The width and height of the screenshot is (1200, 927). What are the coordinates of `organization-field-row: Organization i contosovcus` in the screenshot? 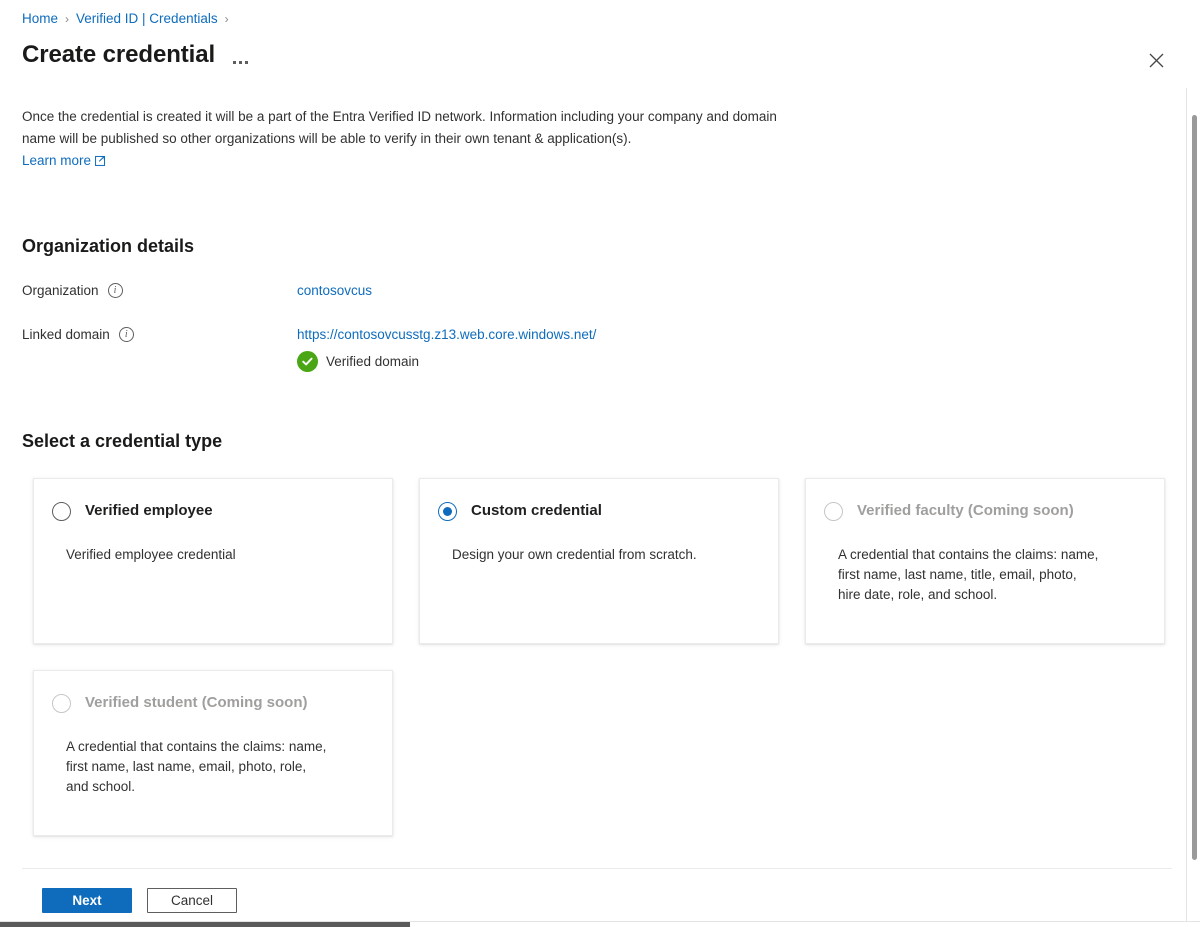 It's located at (197, 290).